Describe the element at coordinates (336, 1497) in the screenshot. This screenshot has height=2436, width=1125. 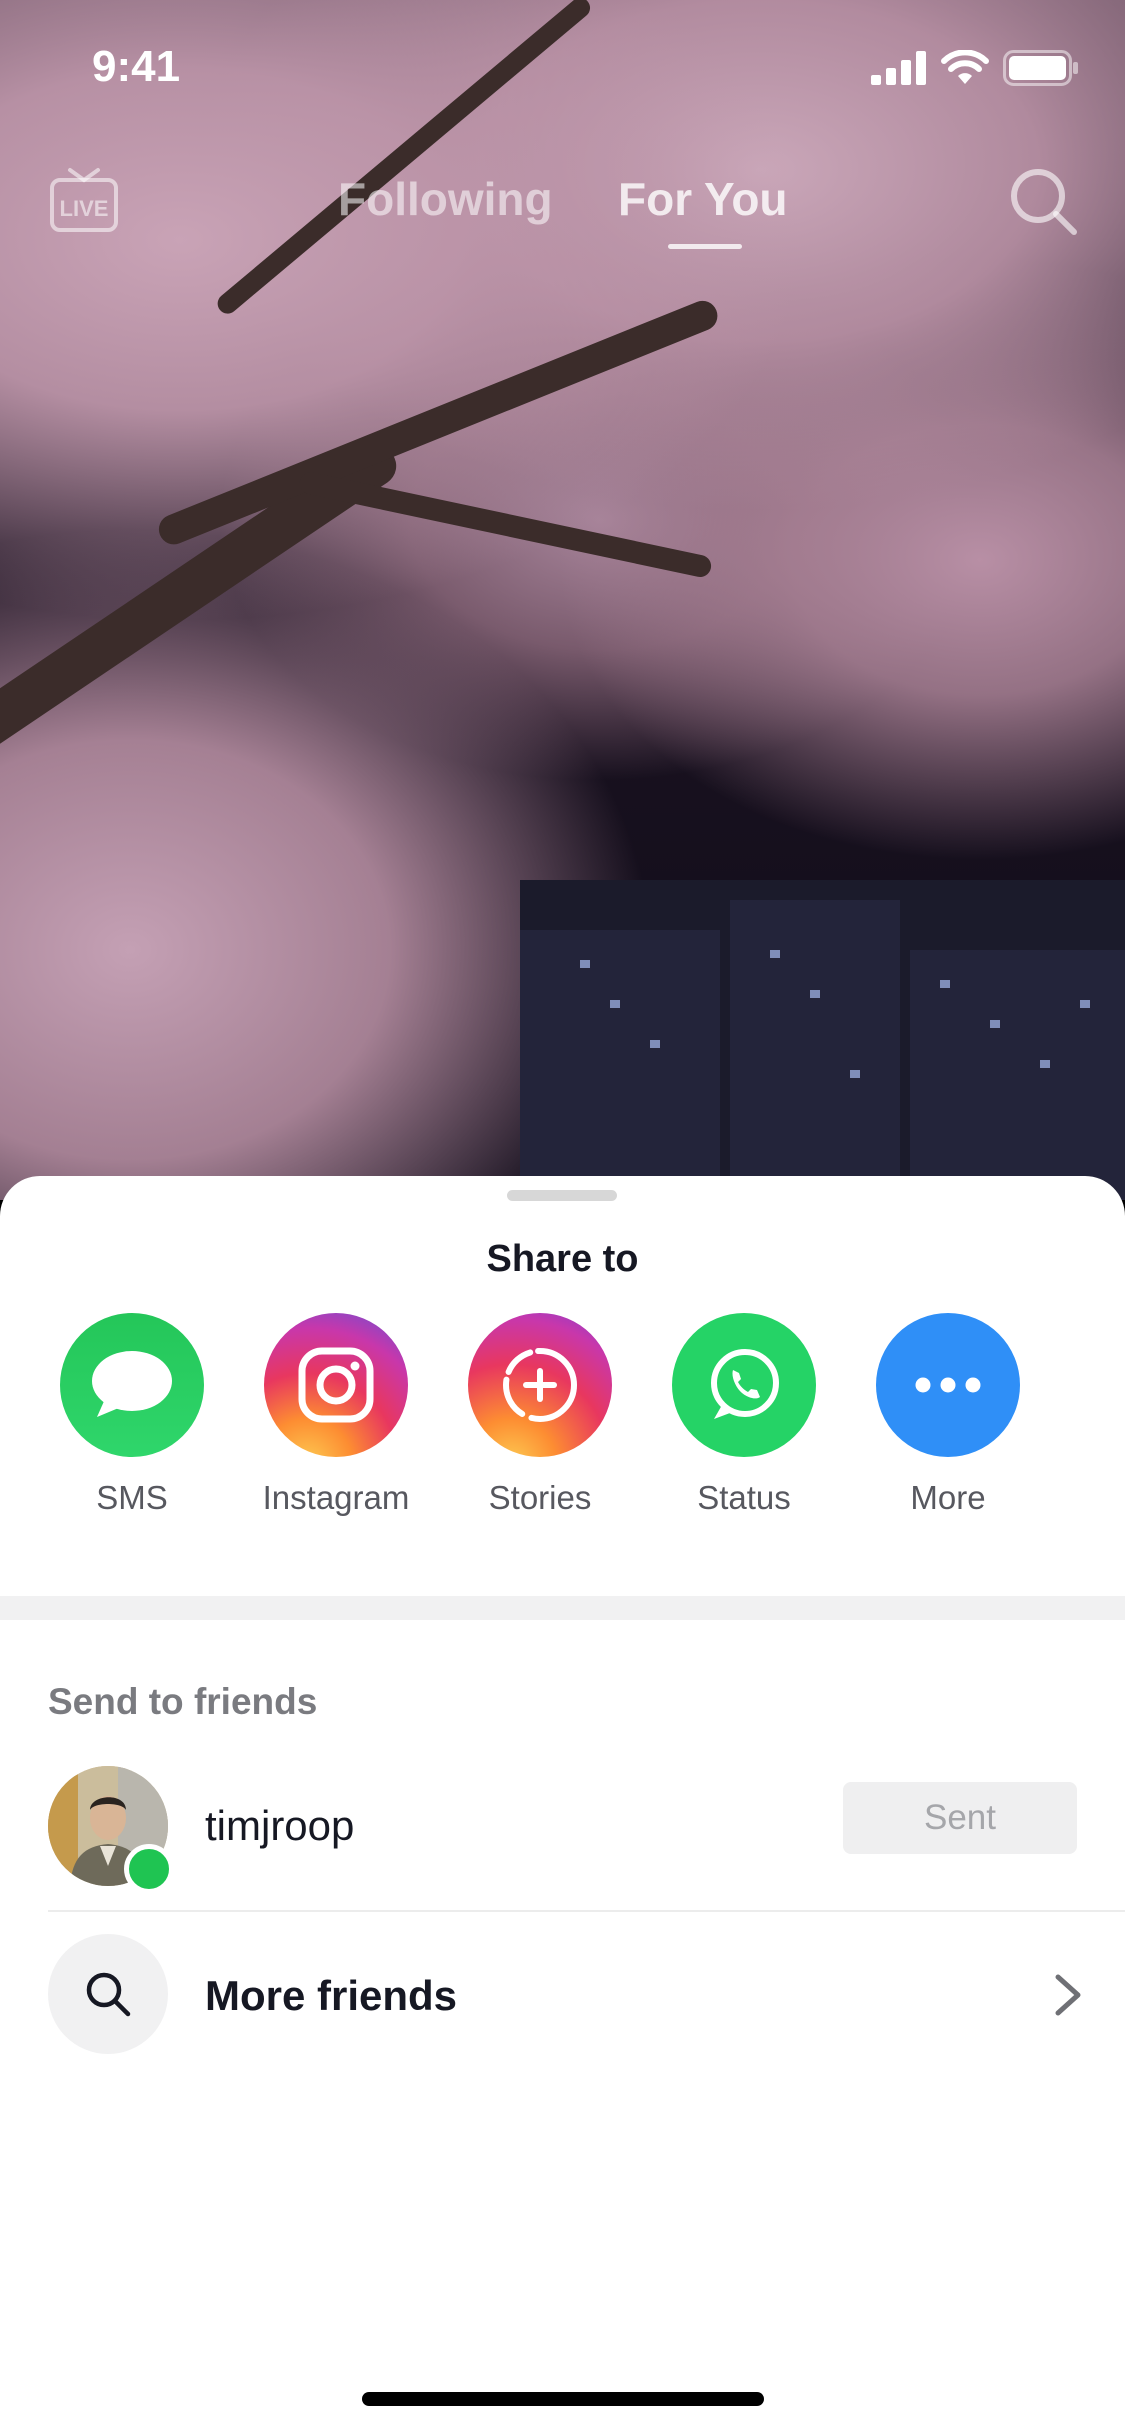
I see `share-label-instagram: Instagram` at that location.